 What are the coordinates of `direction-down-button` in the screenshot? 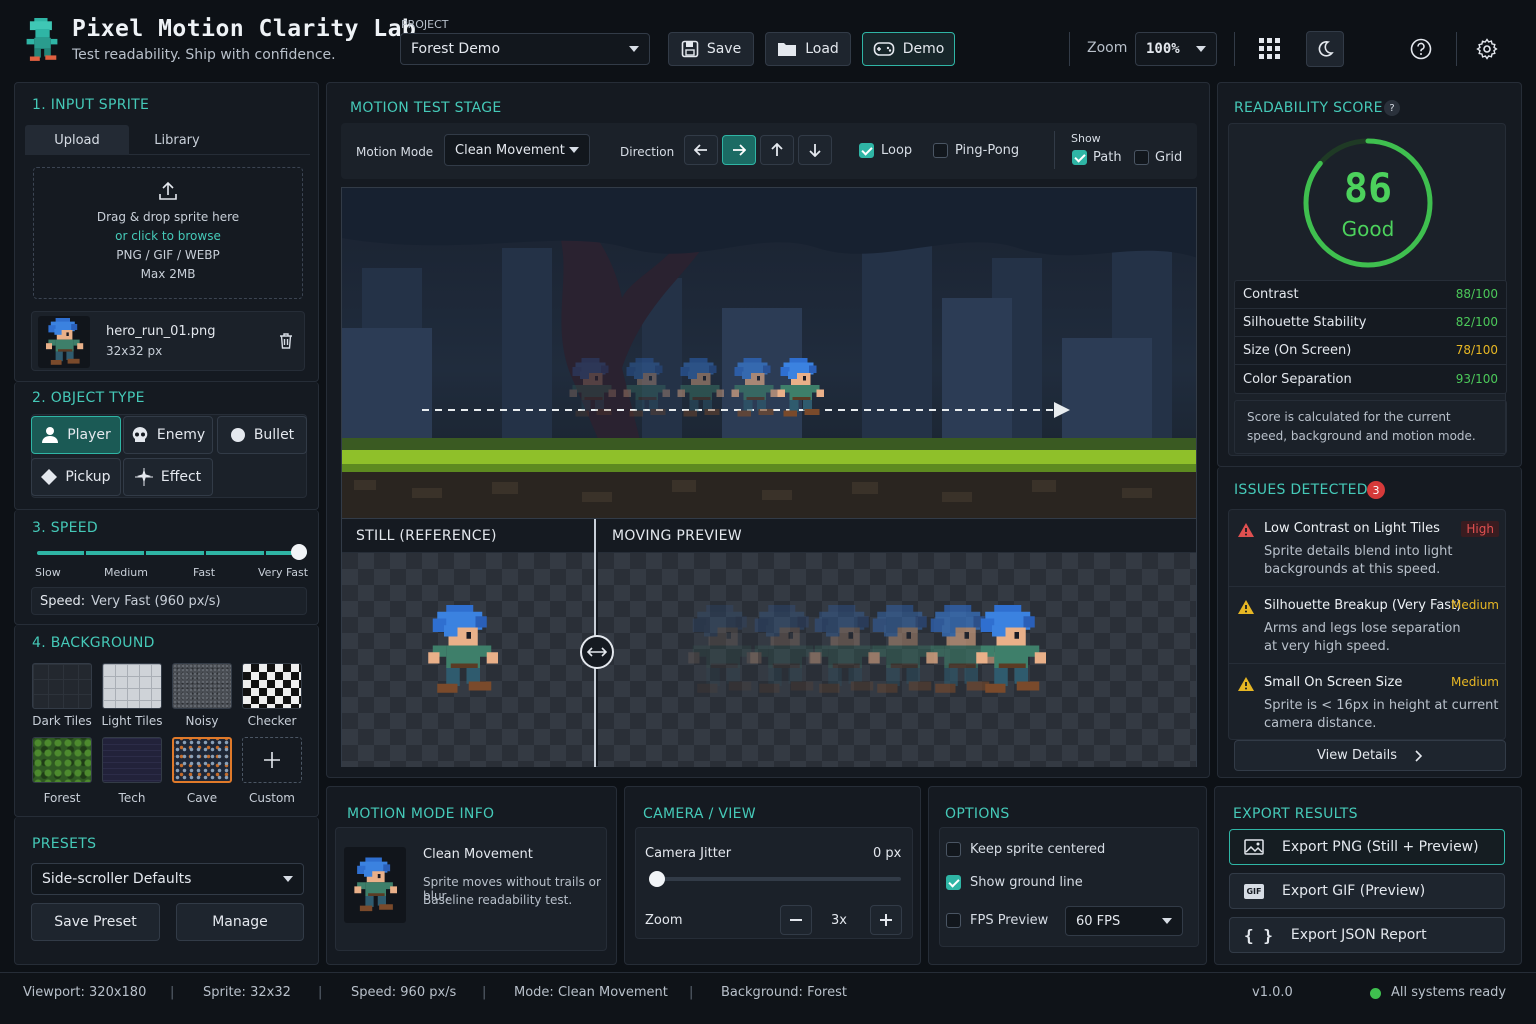 It's located at (815, 150).